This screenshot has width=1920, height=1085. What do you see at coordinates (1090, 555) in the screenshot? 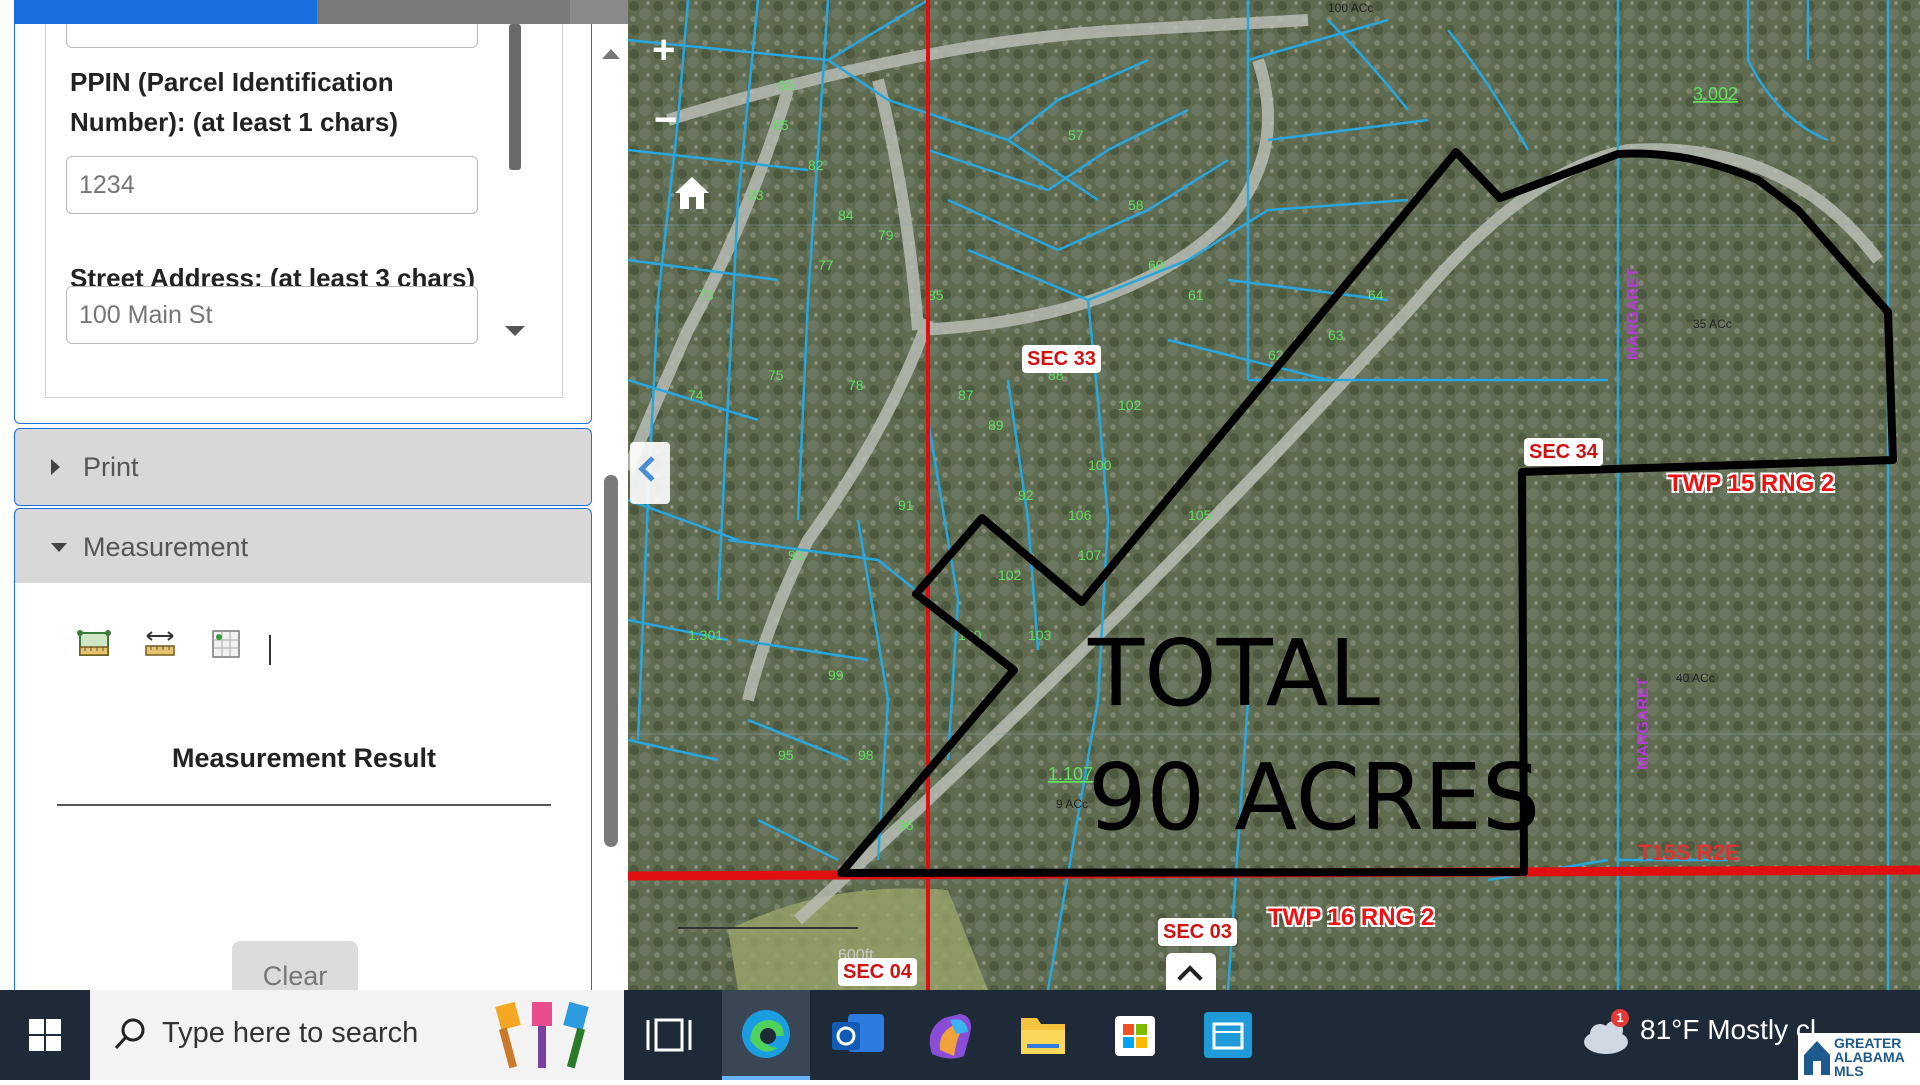
I see `svg-text: 107` at bounding box center [1090, 555].